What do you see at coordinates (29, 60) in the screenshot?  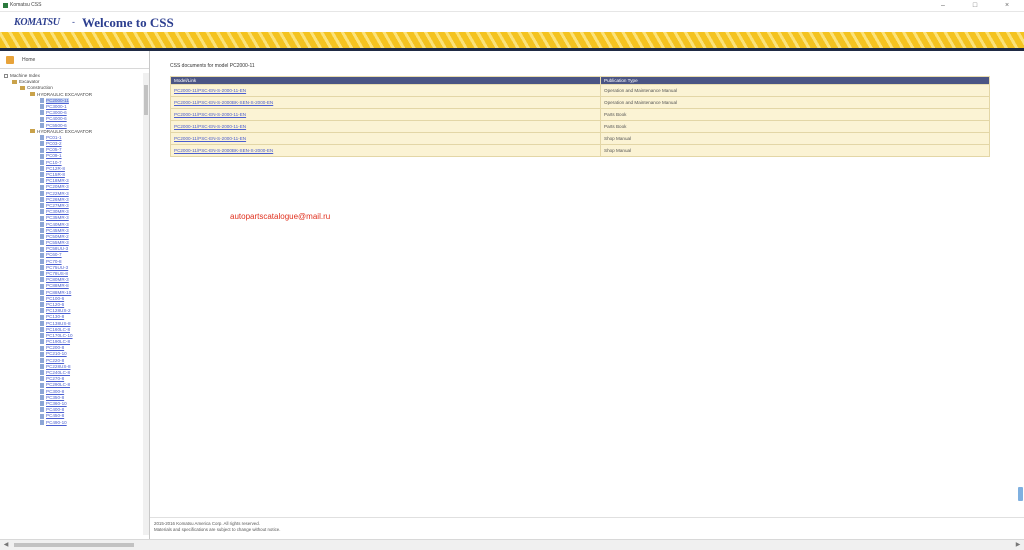 I see `home-label: Home` at bounding box center [29, 60].